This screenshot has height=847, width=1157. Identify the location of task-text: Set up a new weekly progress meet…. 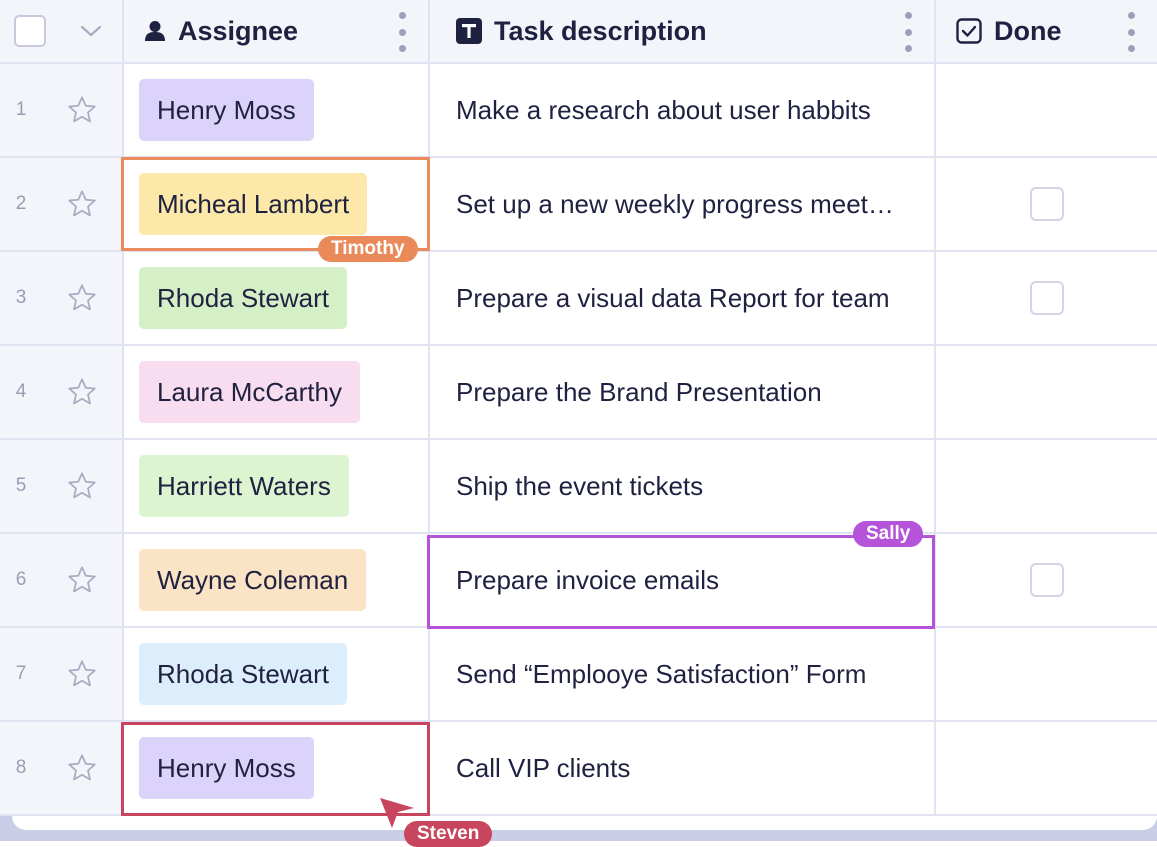
(675, 203).